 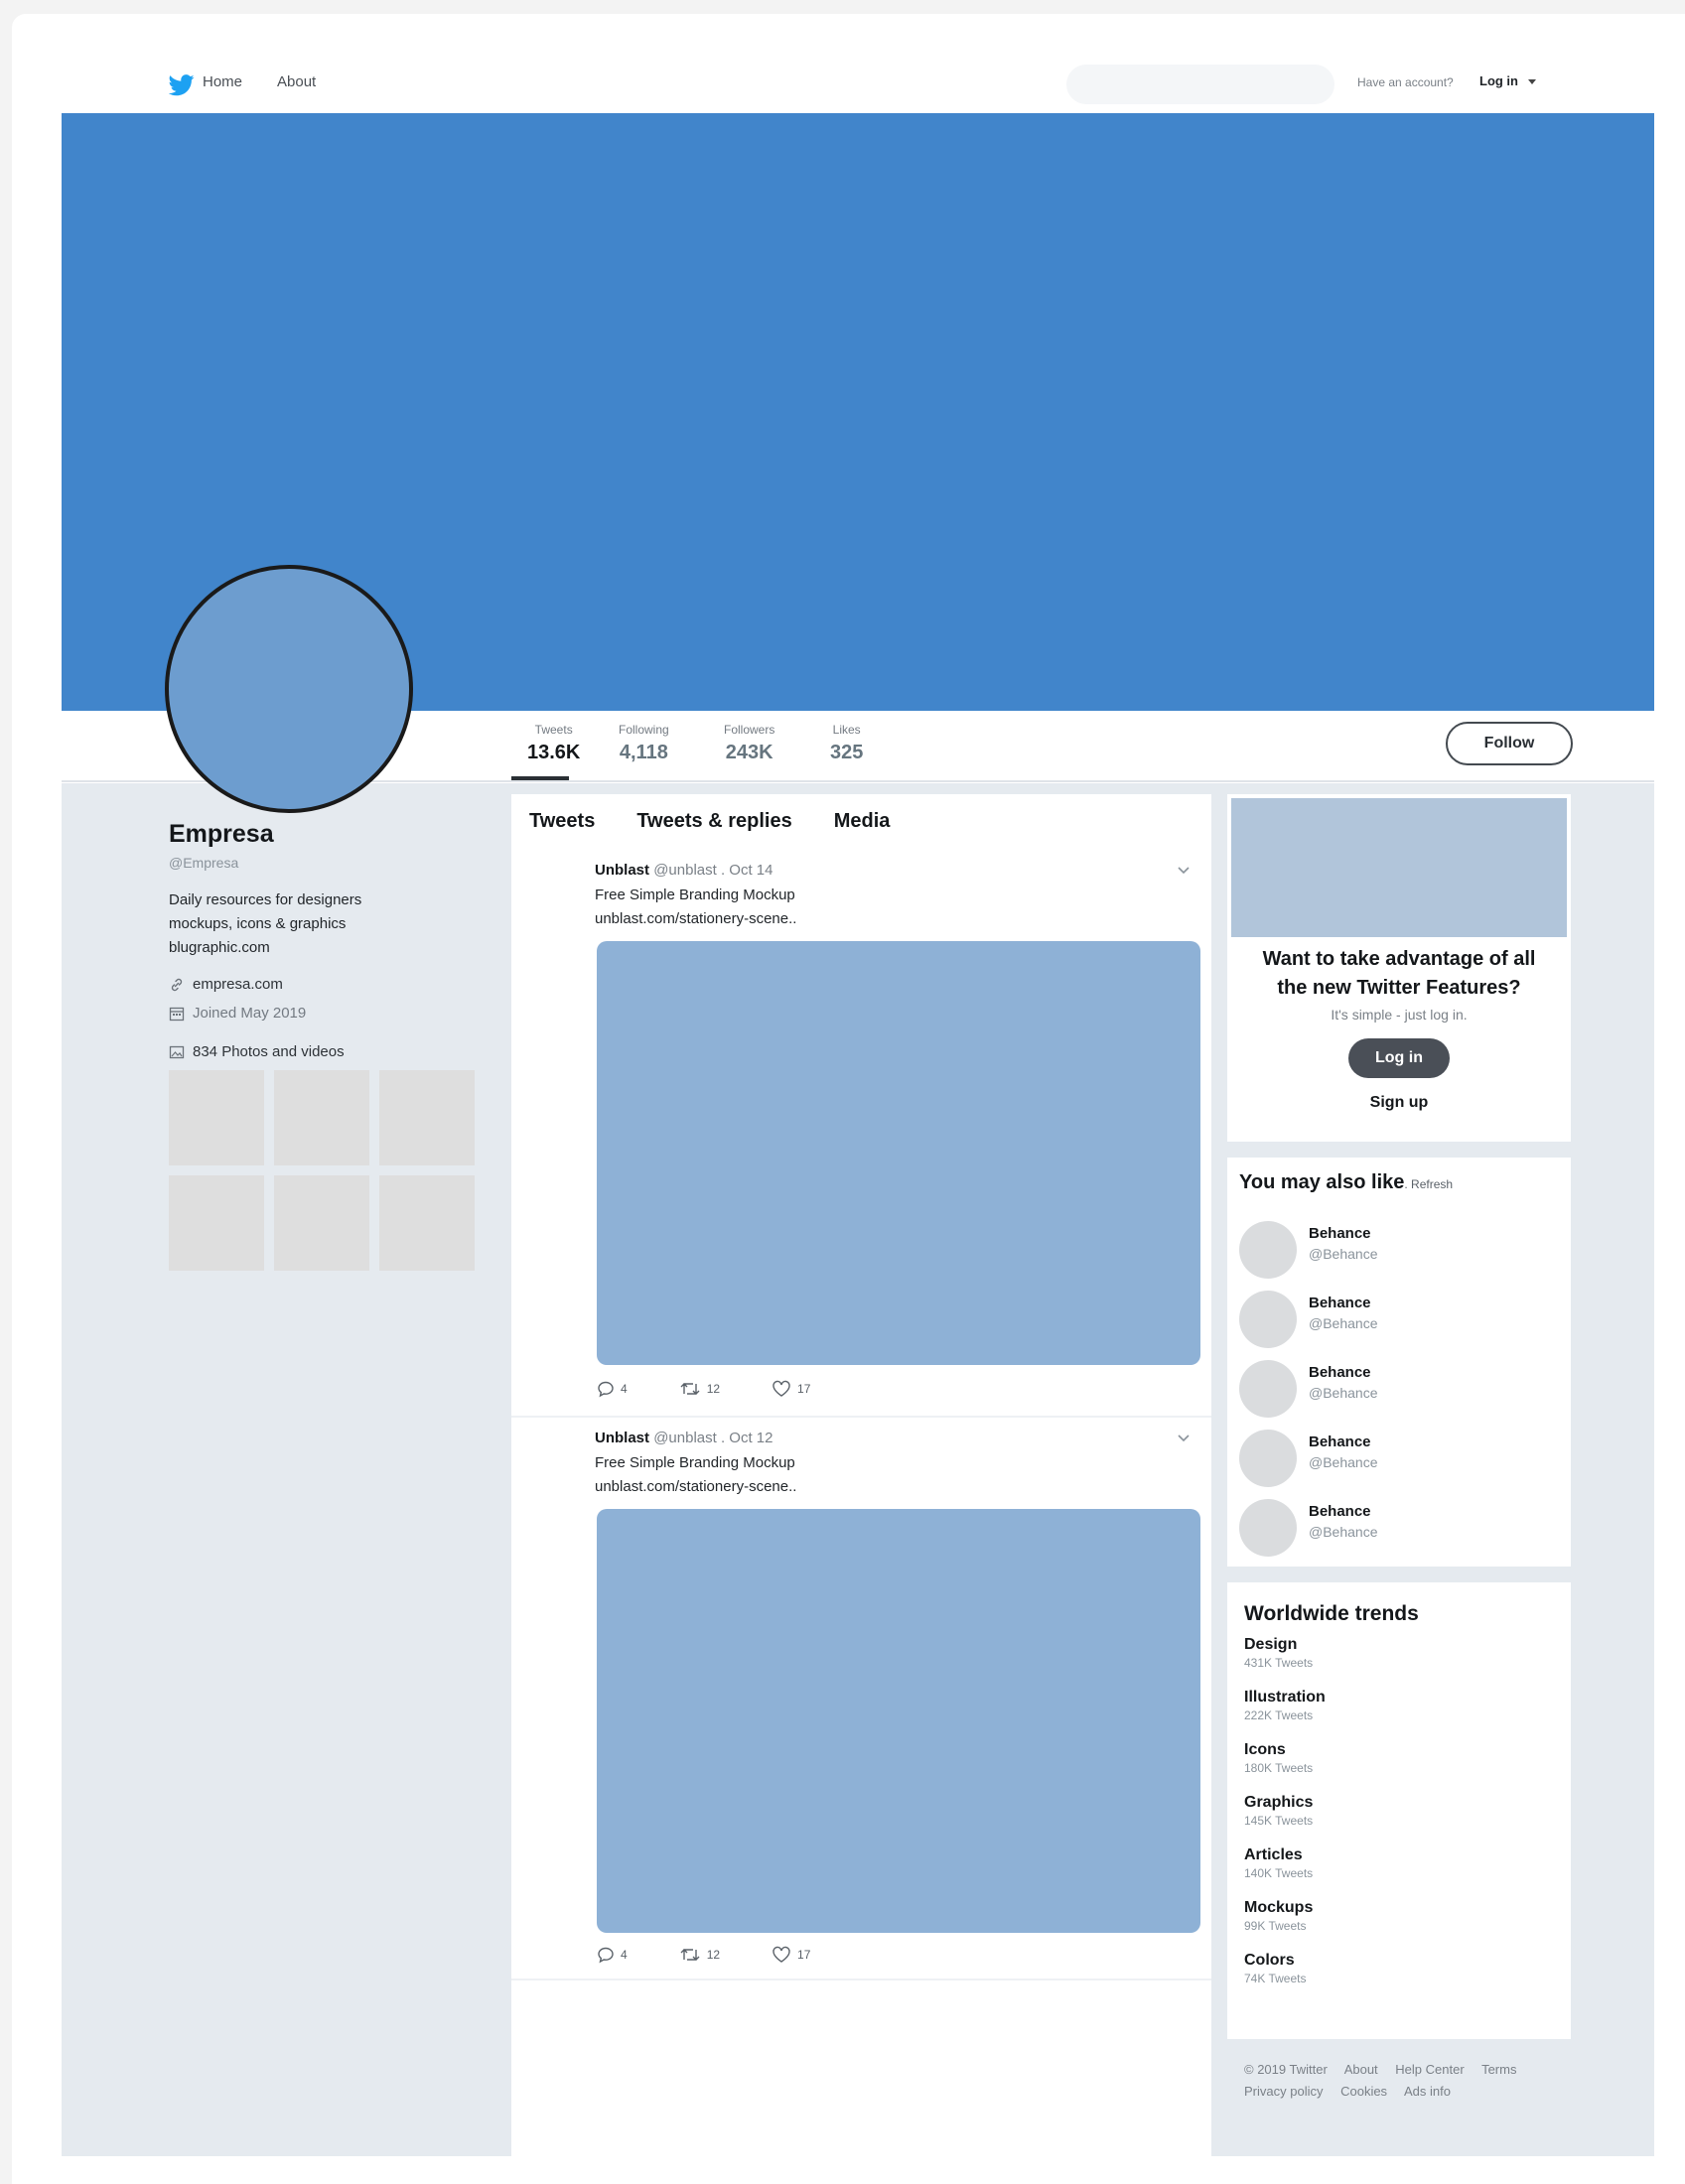 I want to click on profile-website: empresa.com, so click(x=328, y=984).